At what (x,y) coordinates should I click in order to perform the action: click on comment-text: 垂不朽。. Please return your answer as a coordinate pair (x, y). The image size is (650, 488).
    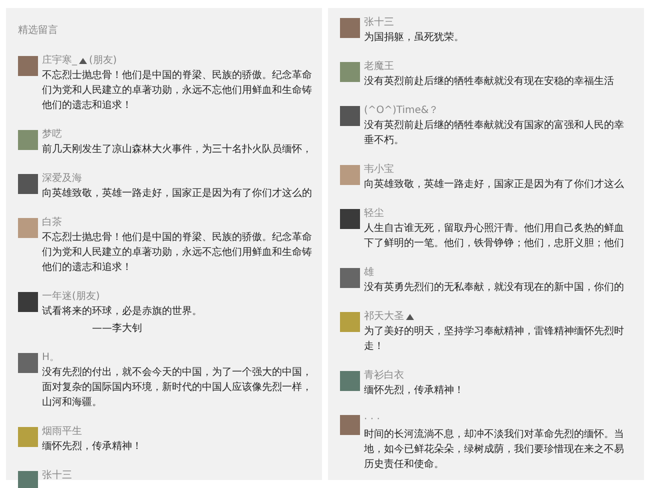
    Looking at the image, I should click on (384, 141).